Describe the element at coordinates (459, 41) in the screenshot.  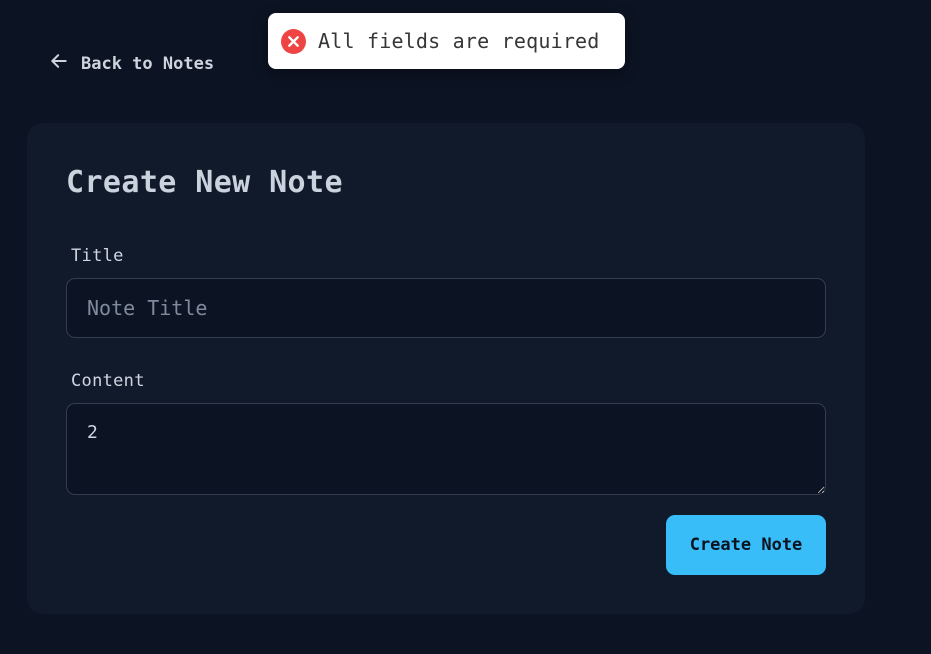
I see `toast-message: All fields are required` at that location.